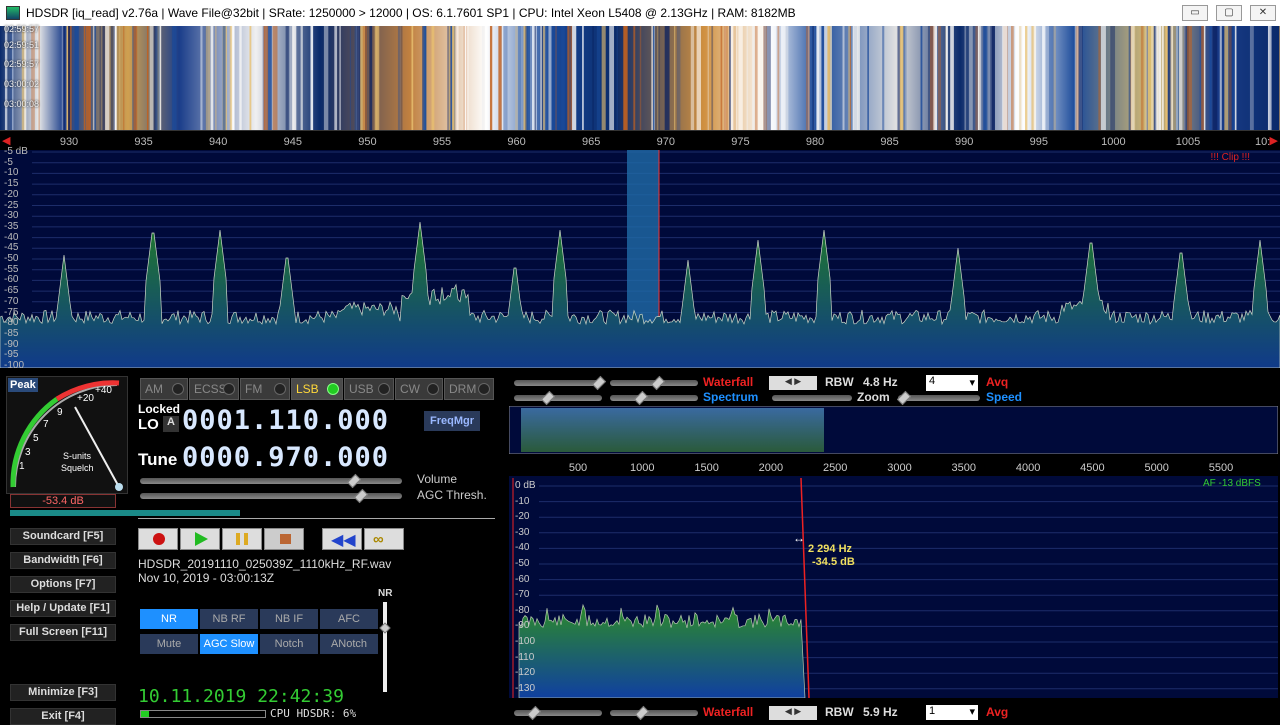 The width and height of the screenshot is (1280, 725). Describe the element at coordinates (63, 716) in the screenshot. I see `exit-button: Exit [F4]` at that location.